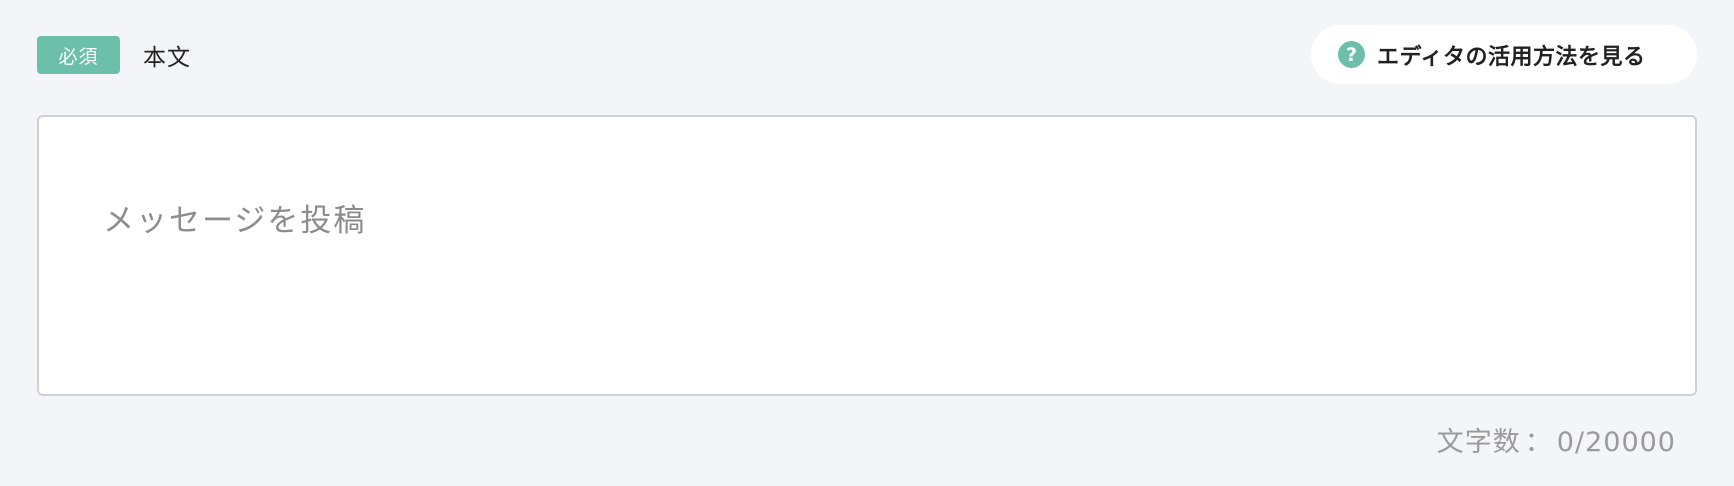 Image resolution: width=1734 pixels, height=486 pixels. What do you see at coordinates (235, 221) in the screenshot?
I see `editor-placeholder: メッセージを投稿` at bounding box center [235, 221].